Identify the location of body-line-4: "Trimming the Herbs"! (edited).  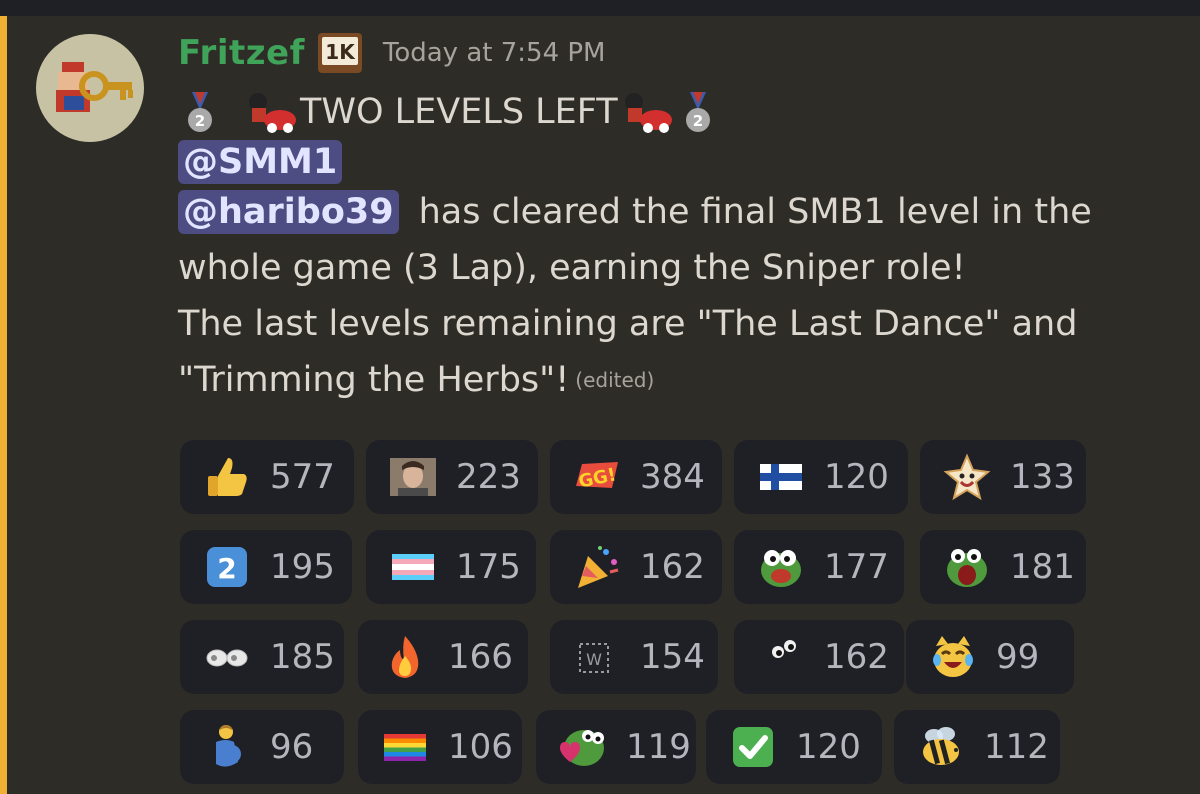
(678, 380).